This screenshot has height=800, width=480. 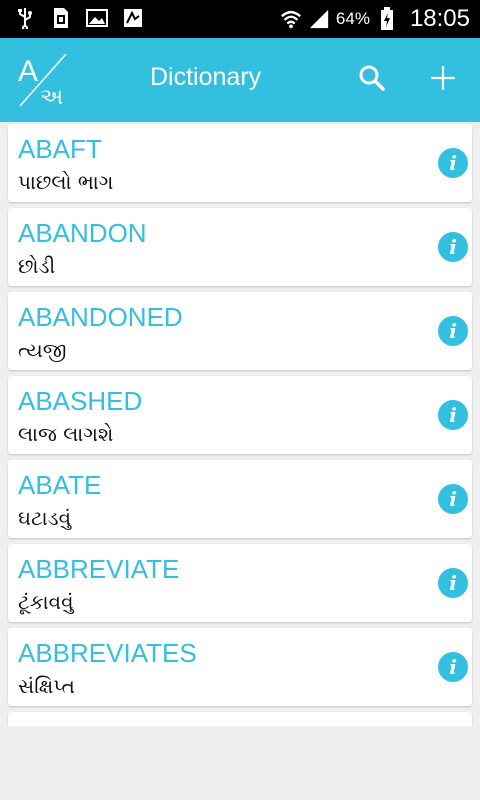 What do you see at coordinates (46, 686) in the screenshot?
I see `meaning-text: સંક્ષિપ્ત` at bounding box center [46, 686].